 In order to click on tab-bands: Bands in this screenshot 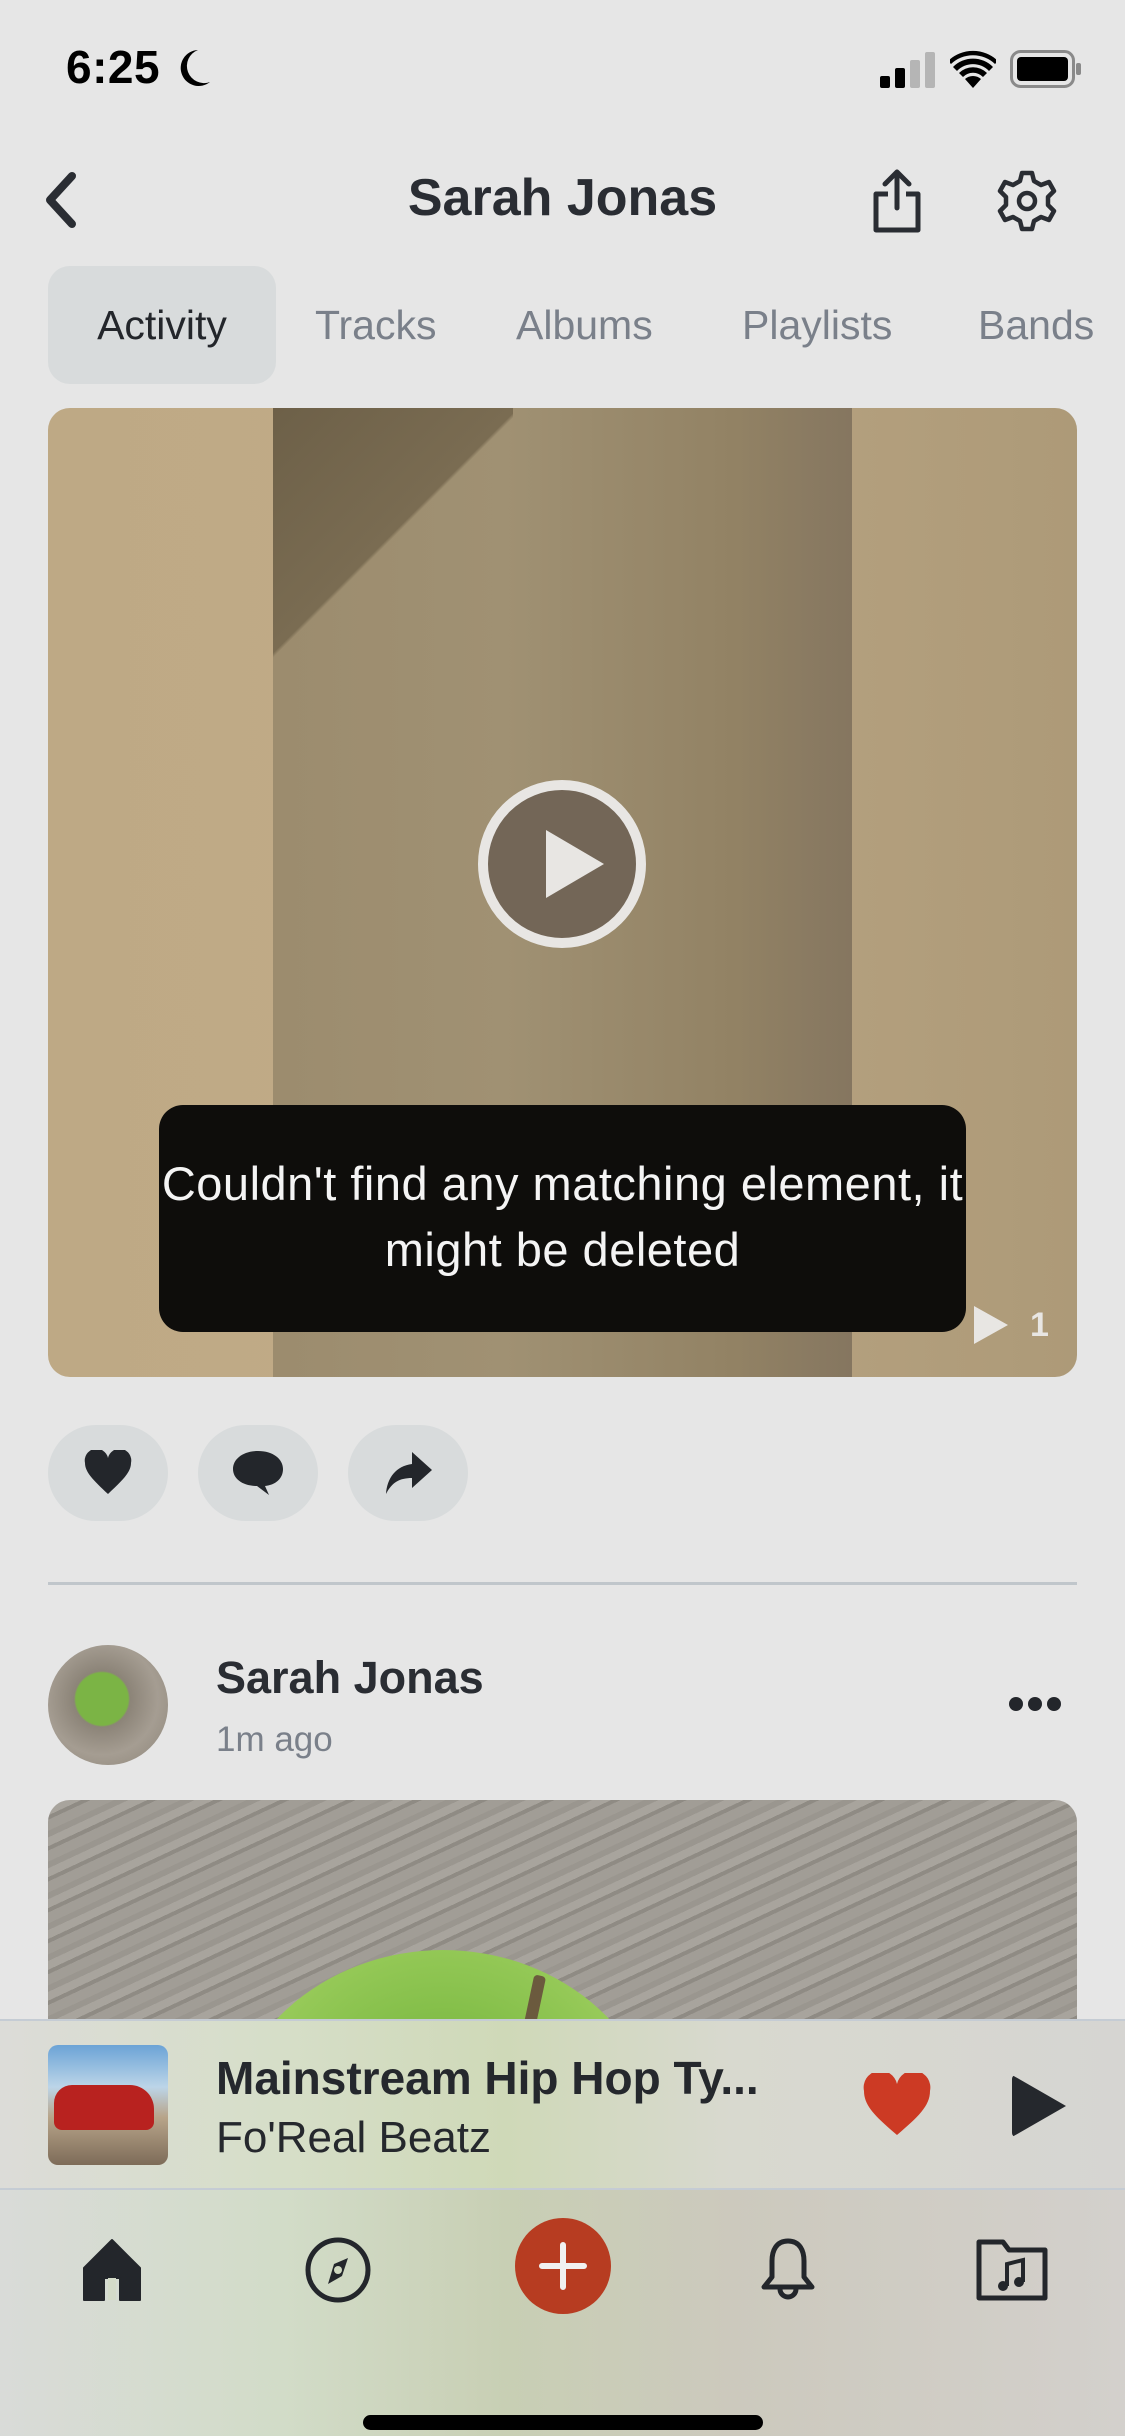, I will do `click(1036, 325)`.